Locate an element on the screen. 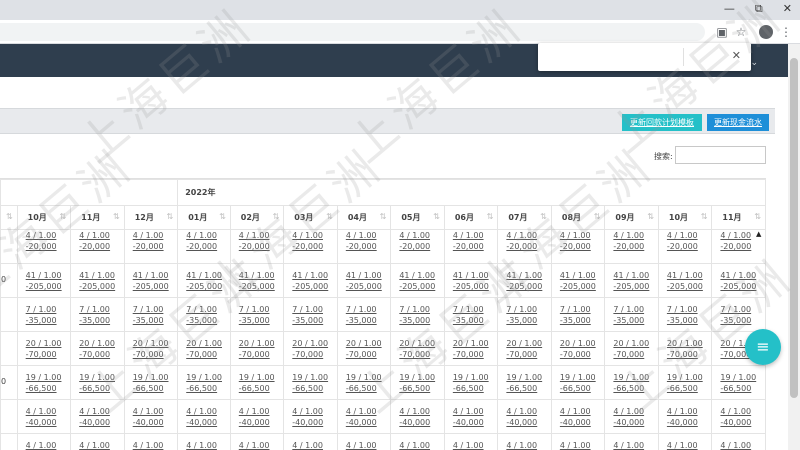 Image resolution: width=800 pixels, height=450 pixels. floating-menu-button: ≡ is located at coordinates (763, 347).